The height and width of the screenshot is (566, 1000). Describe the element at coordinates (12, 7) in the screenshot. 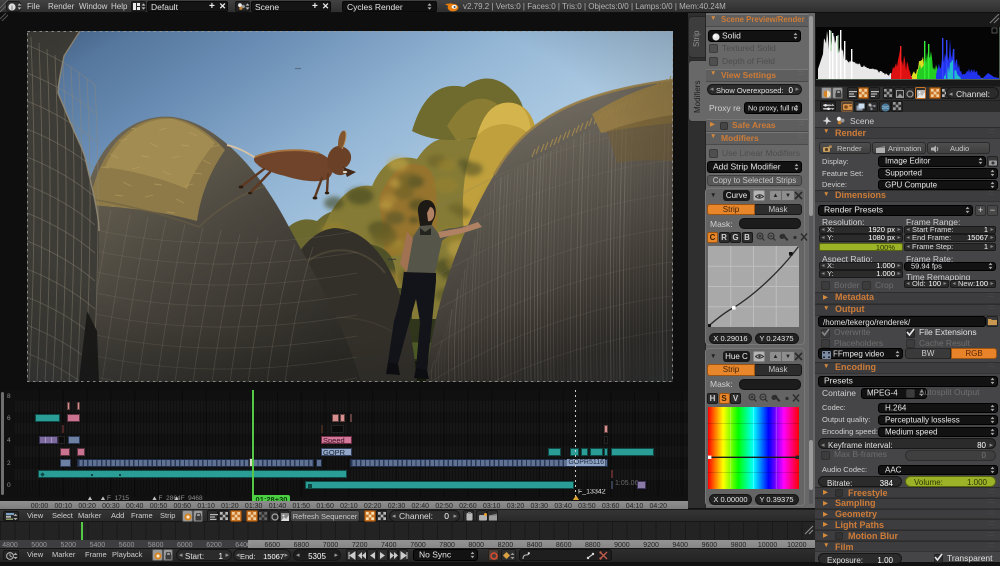

I see `svg-text: i` at that location.